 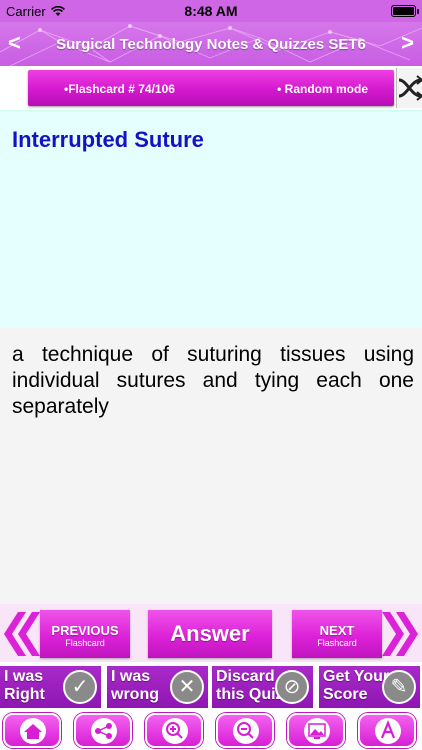 I want to click on i-was-right-text: I was Right, so click(x=24, y=685).